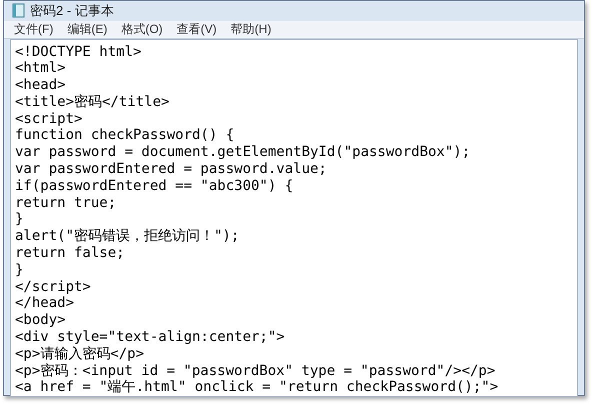 This screenshot has height=404, width=600. Describe the element at coordinates (154, 186) in the screenshot. I see `code-line: if(passwordEntered == "abc300") {` at that location.